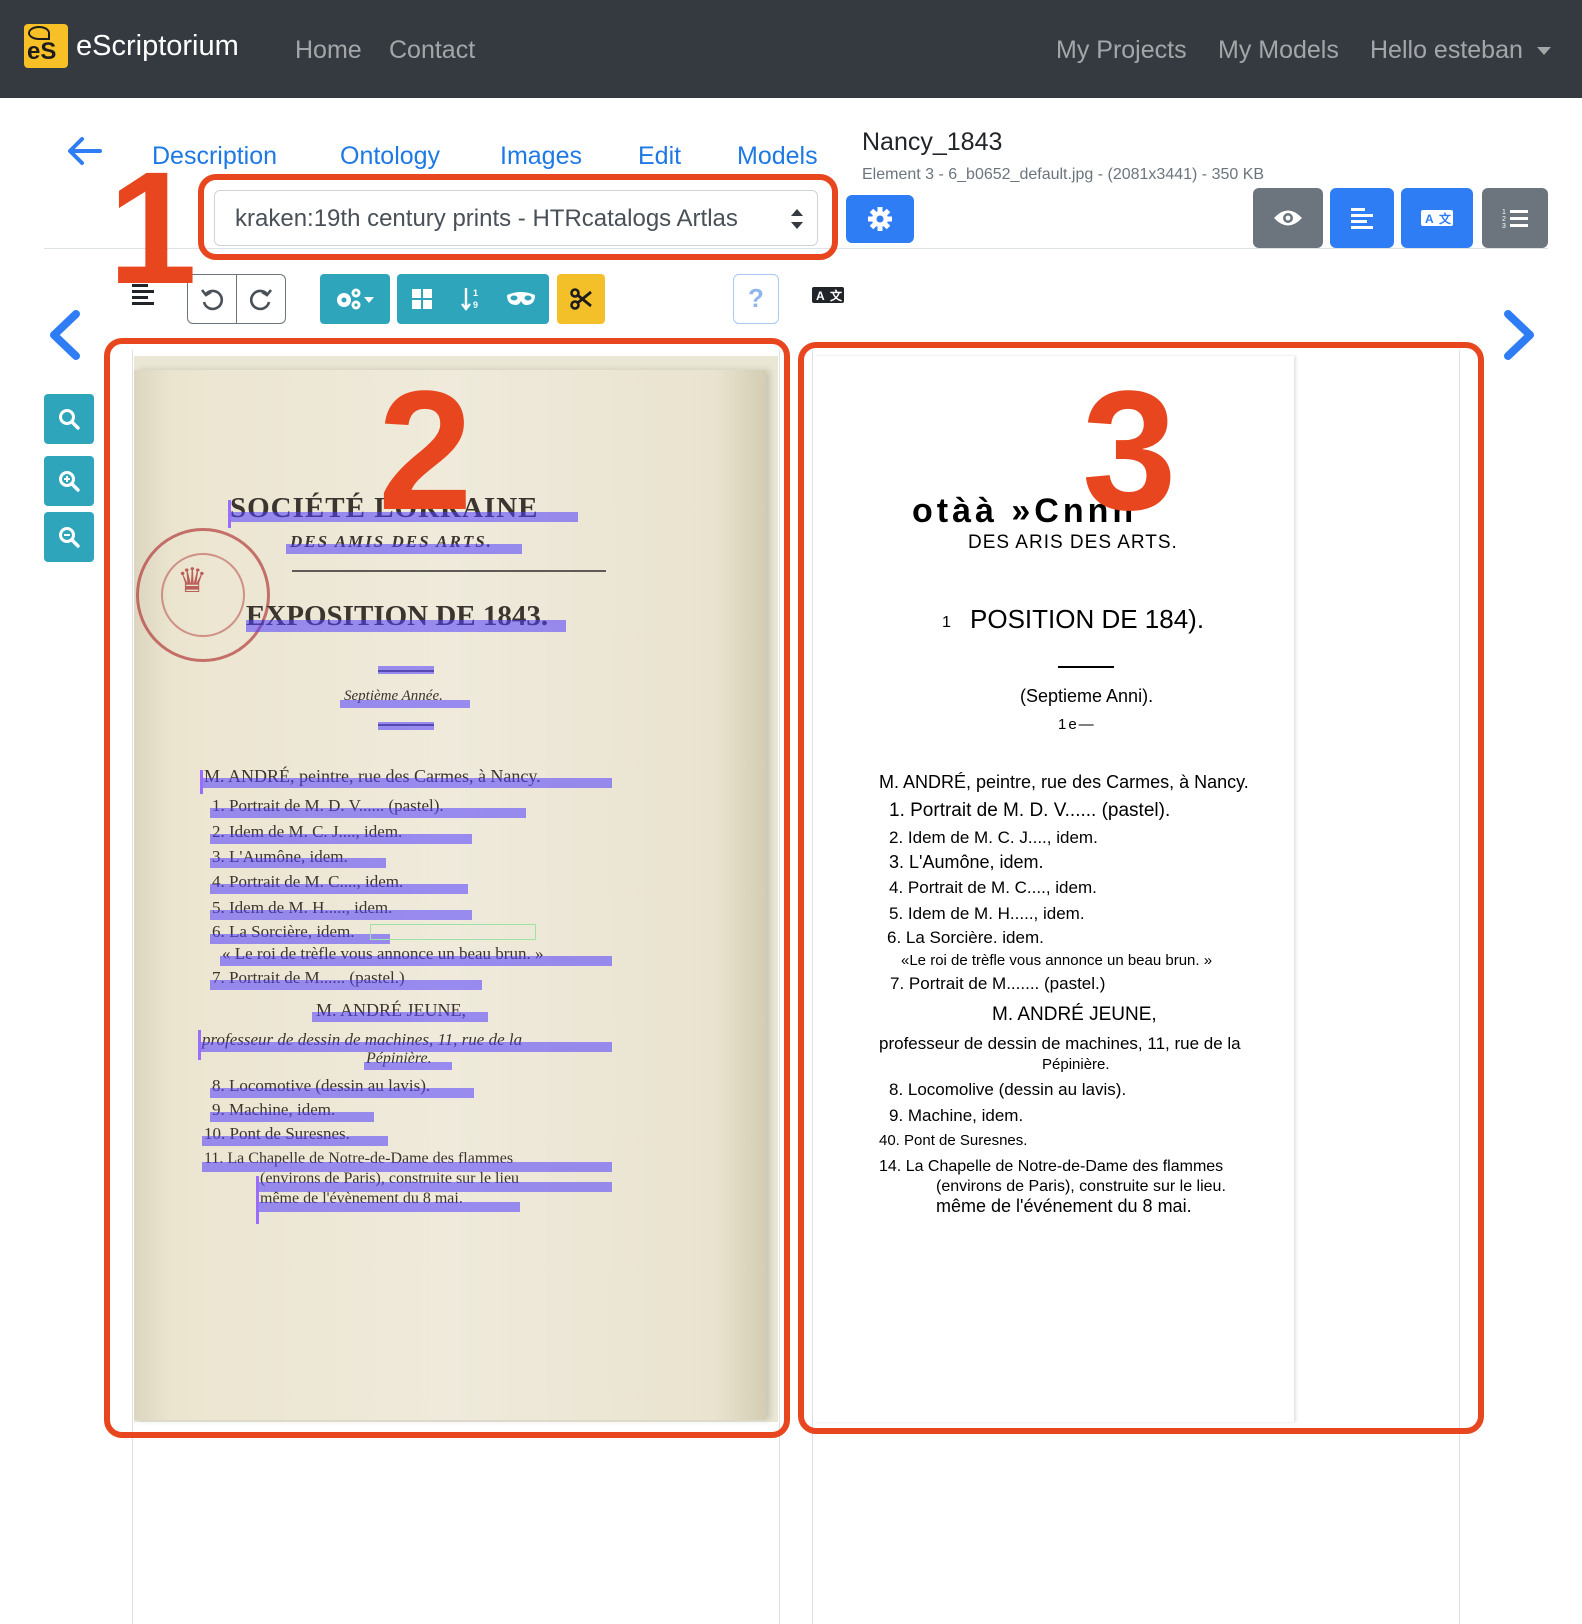  Describe the element at coordinates (422, 299) in the screenshot. I see `grid-icon` at that location.